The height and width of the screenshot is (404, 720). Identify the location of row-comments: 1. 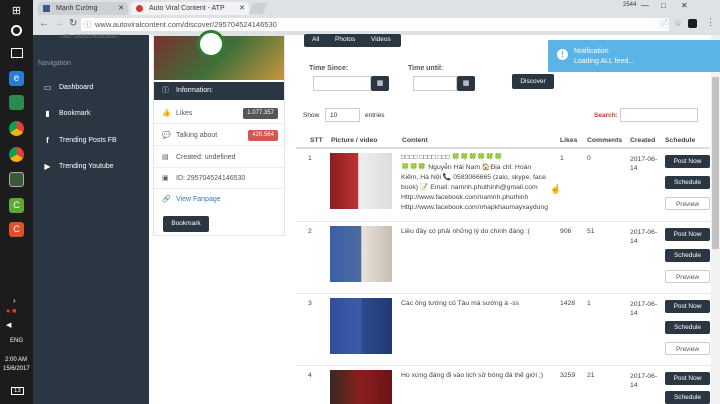
(589, 303).